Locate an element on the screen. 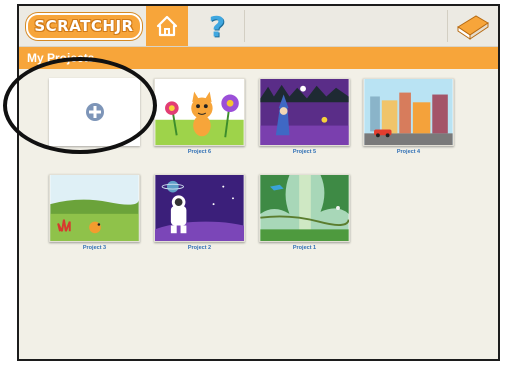 This screenshot has width=510, height=365. help-tab: ? is located at coordinates (217, 26).